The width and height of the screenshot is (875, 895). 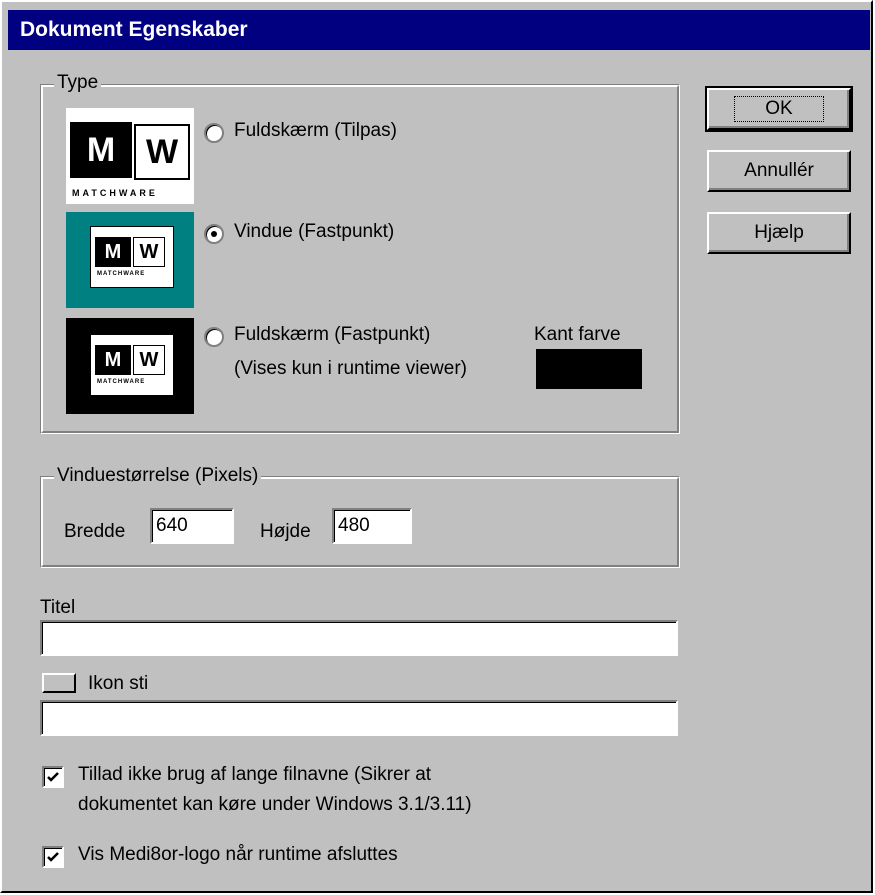 I want to click on radio-window-fixed, so click(x=214, y=234).